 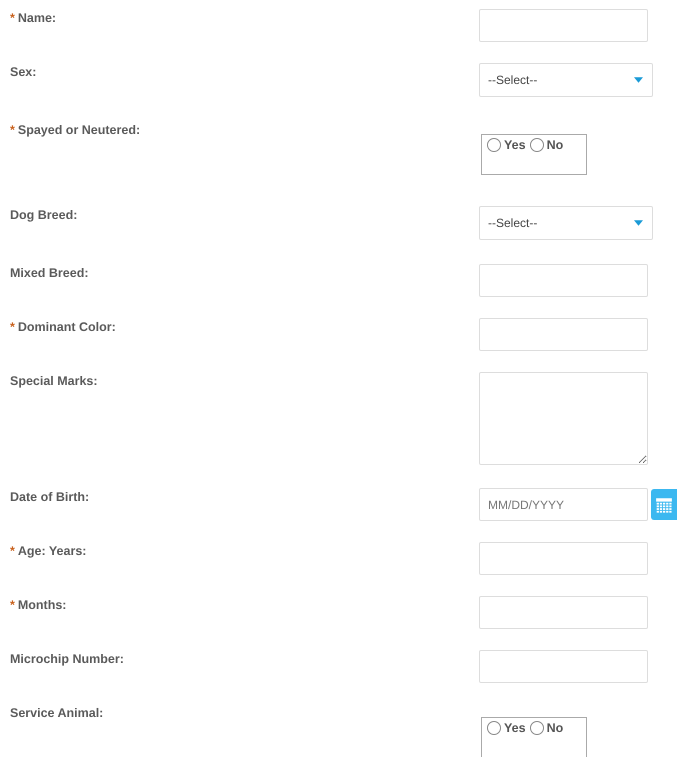 What do you see at coordinates (49, 273) in the screenshot?
I see `field-label: Mixed Breed:` at bounding box center [49, 273].